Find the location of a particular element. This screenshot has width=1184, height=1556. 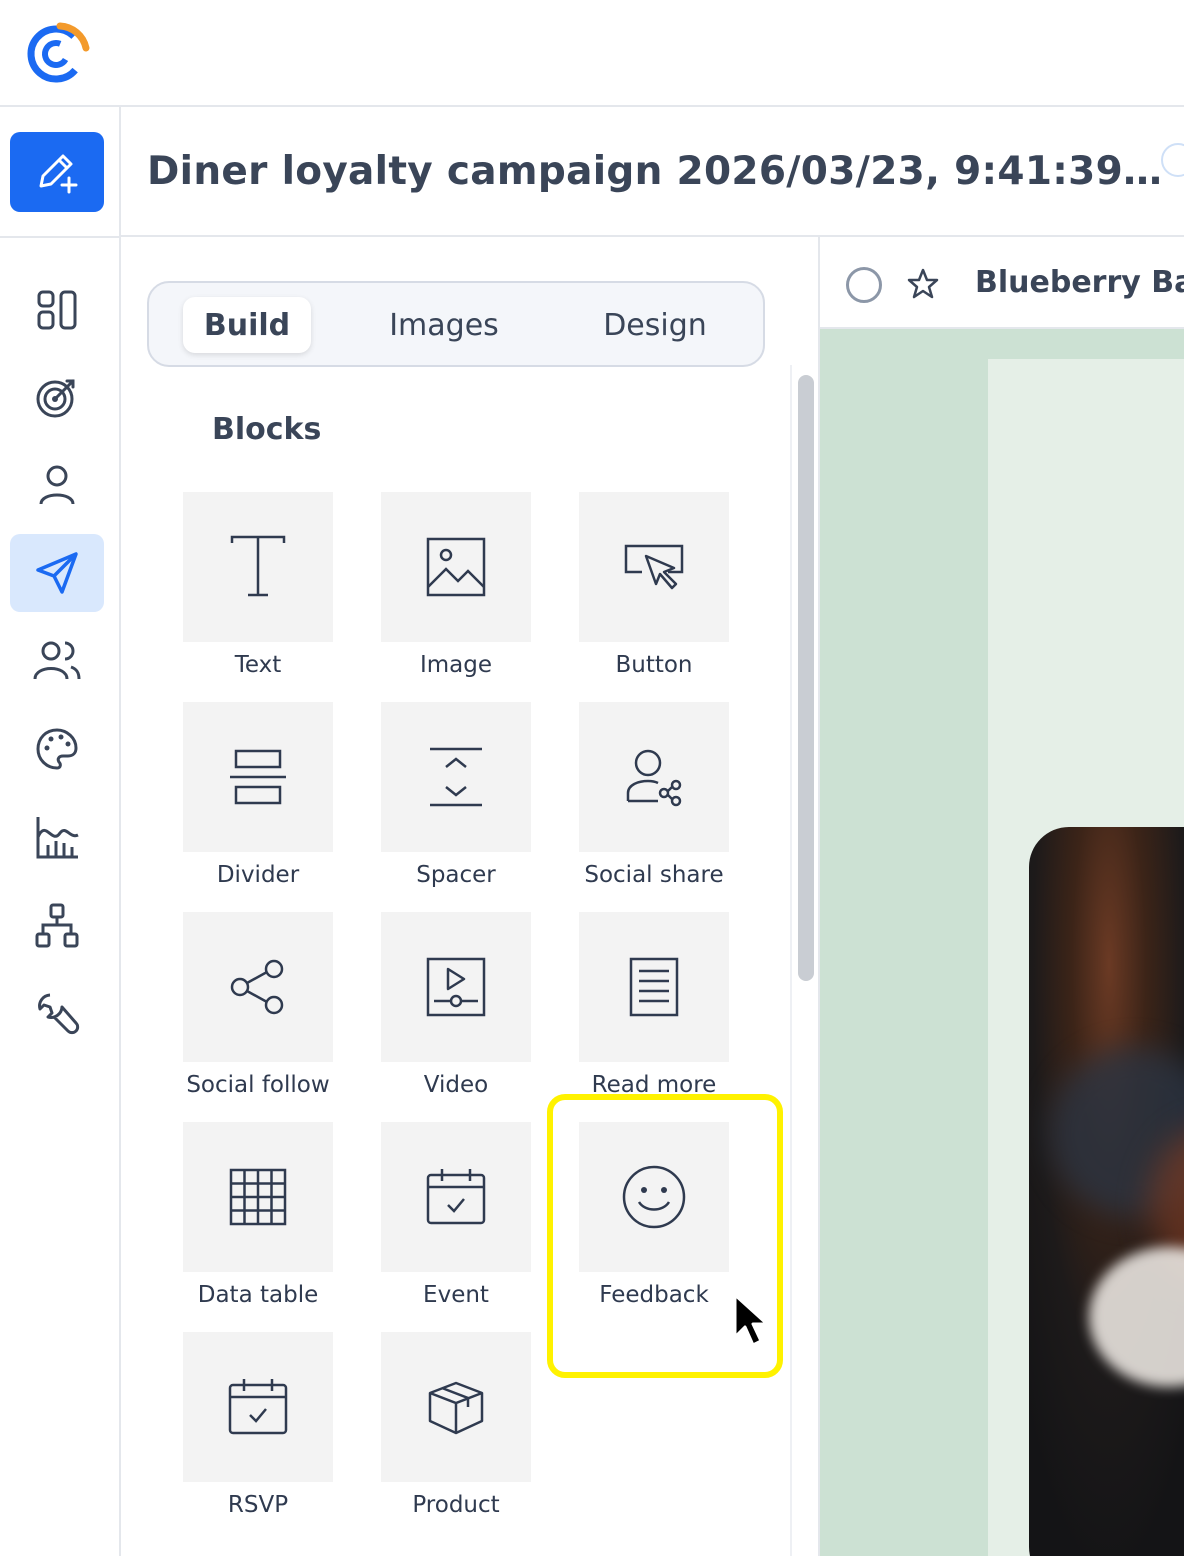

block-event: Event is located at coordinates (456, 1222).